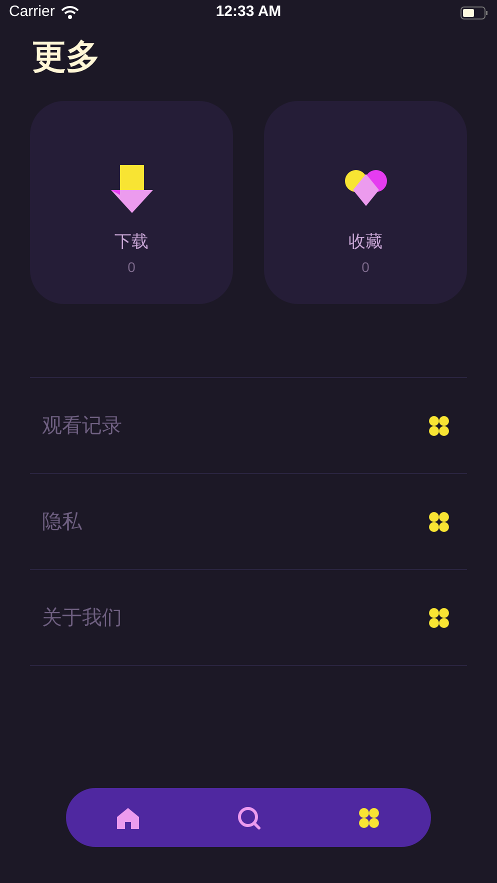  I want to click on menu-row: 关于我们, so click(248, 618).